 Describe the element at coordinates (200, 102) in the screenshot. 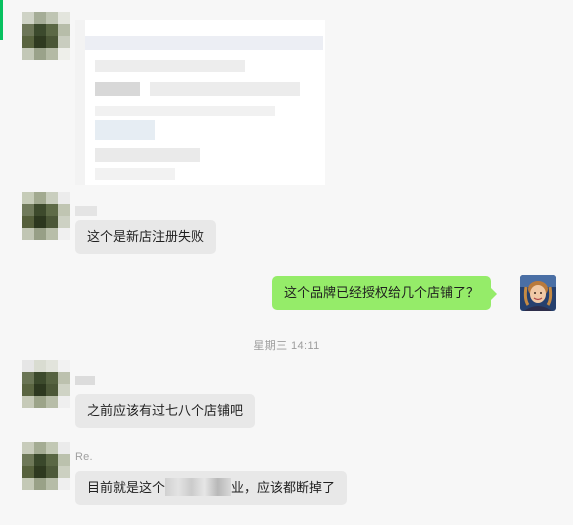

I see `shared-image-message` at that location.